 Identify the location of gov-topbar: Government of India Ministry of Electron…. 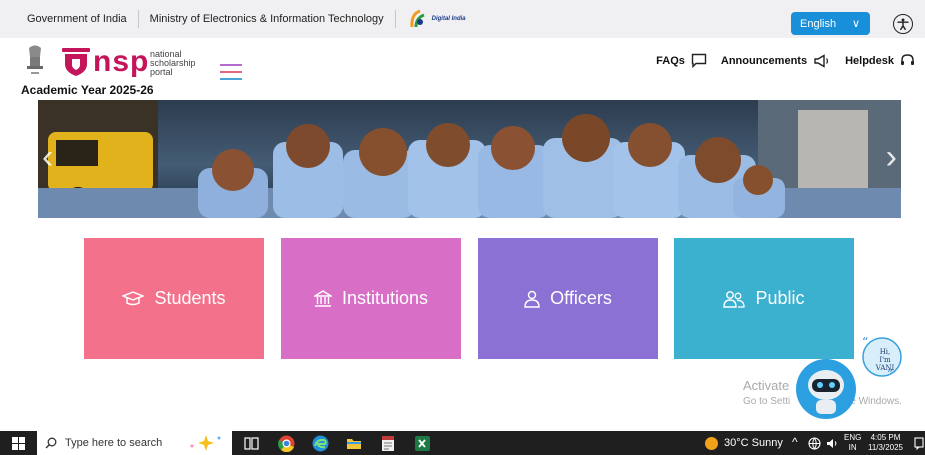
(462, 19).